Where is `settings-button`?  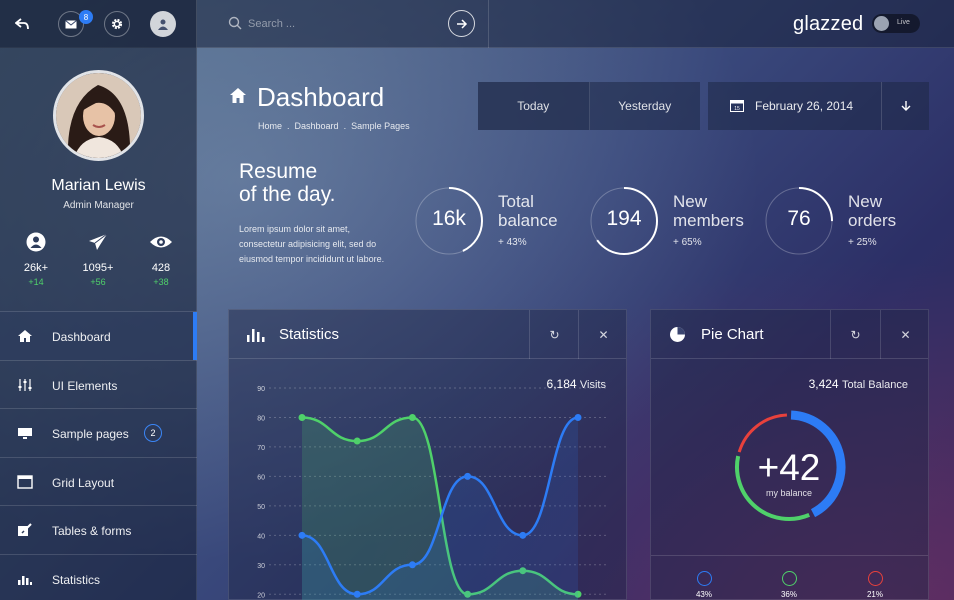 settings-button is located at coordinates (117, 24).